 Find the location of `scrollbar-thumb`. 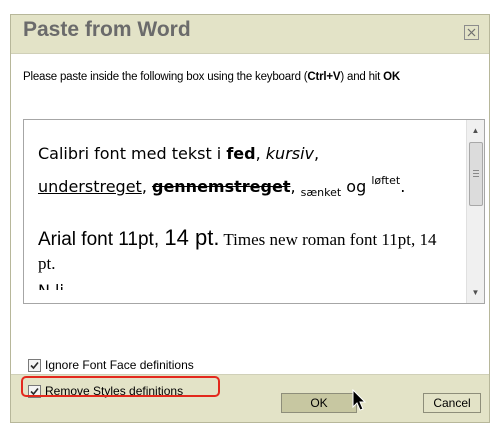

scrollbar-thumb is located at coordinates (476, 174).